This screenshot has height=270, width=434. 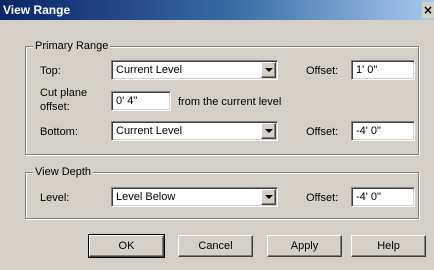 What do you see at coordinates (383, 131) in the screenshot?
I see `bottom-offset-input: -4' 0"` at bounding box center [383, 131].